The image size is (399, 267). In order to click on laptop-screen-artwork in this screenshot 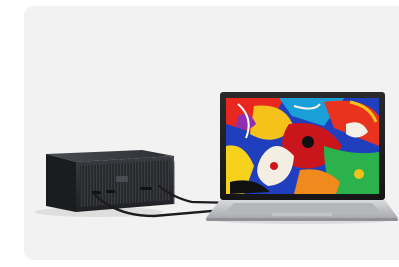, I will do `click(302, 146)`.